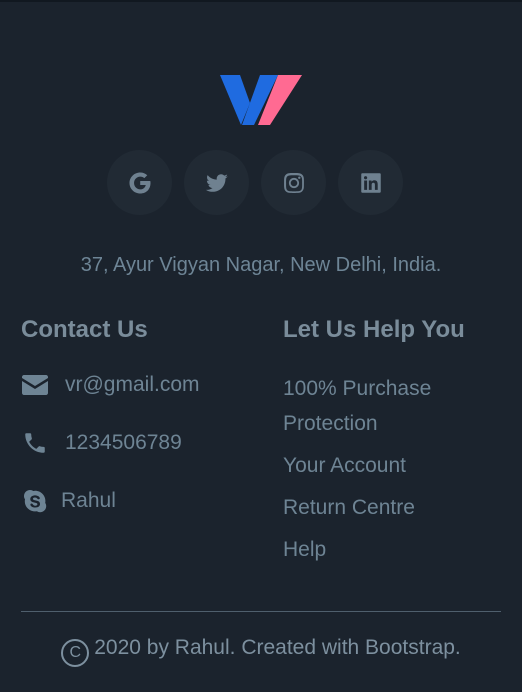 This screenshot has width=522, height=692. I want to click on copyright-icon: C, so click(75, 653).